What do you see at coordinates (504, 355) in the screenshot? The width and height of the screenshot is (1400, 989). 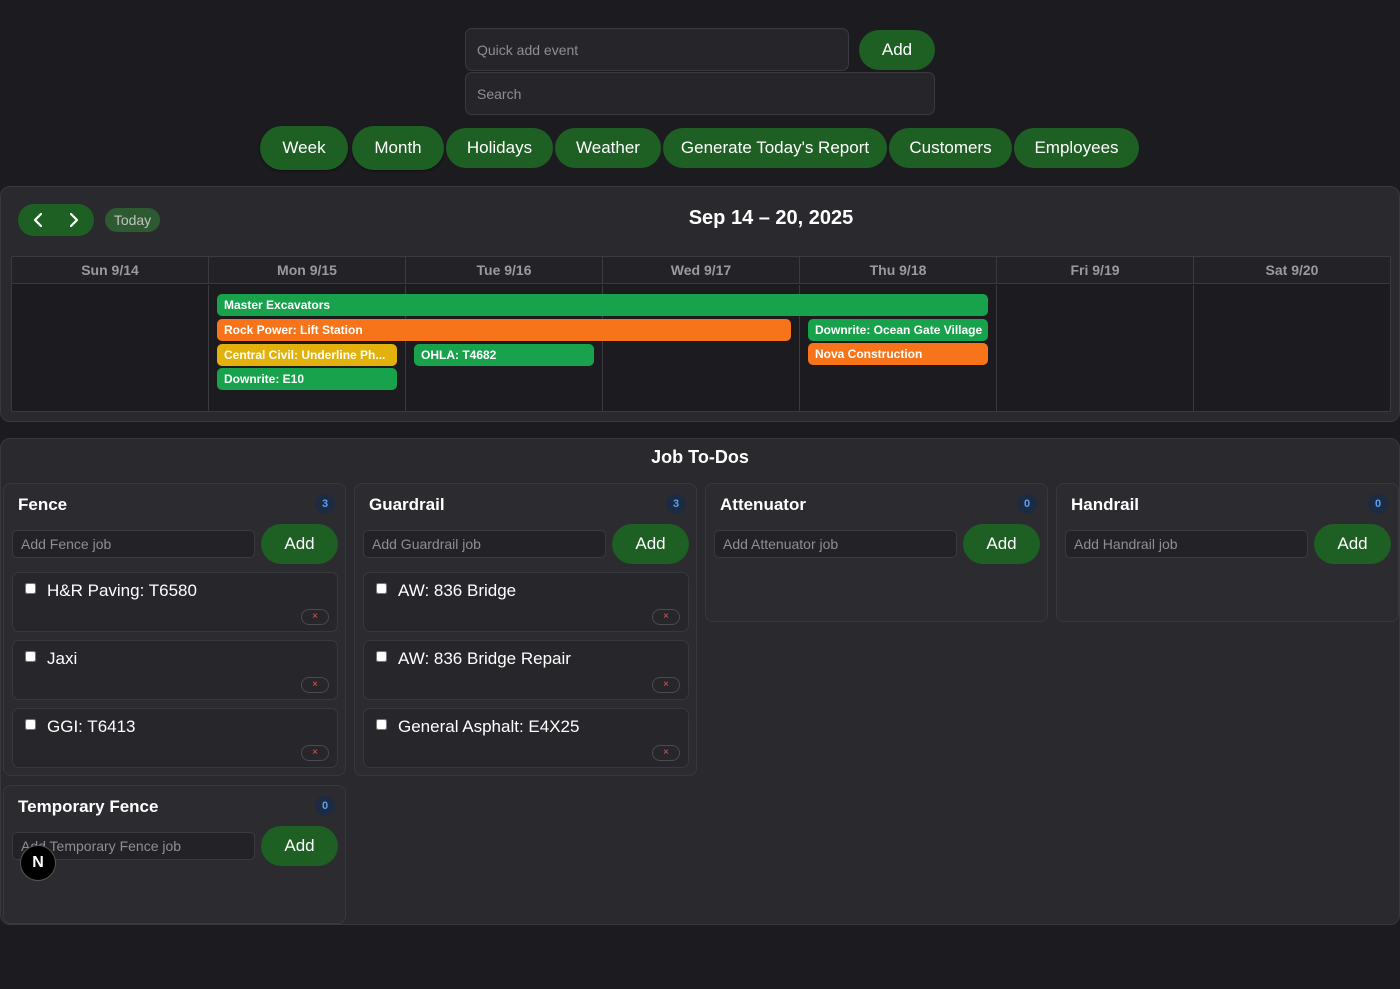 I see `calendar-event: OHLA: T4682` at bounding box center [504, 355].